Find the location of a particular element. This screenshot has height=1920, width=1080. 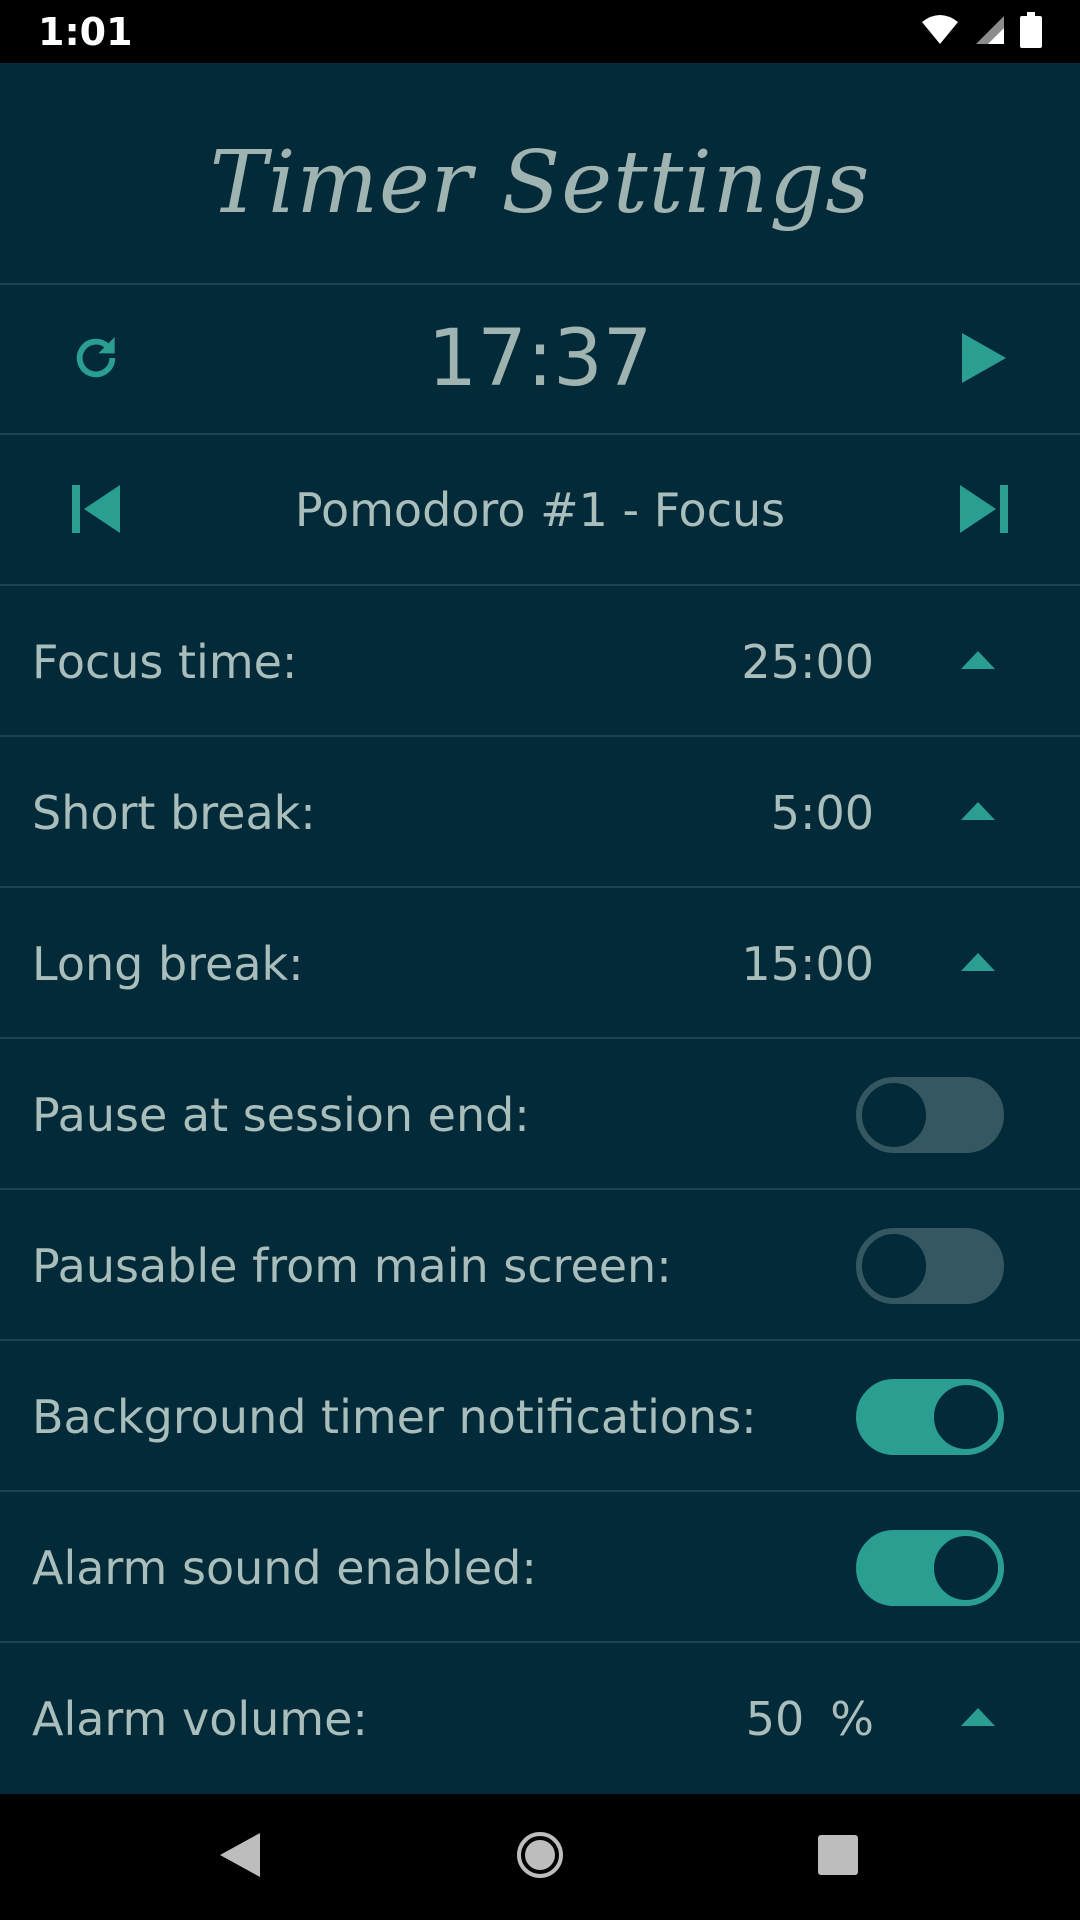

setting-pausable-from-main: Pausable from main screen: is located at coordinates (540, 1266).